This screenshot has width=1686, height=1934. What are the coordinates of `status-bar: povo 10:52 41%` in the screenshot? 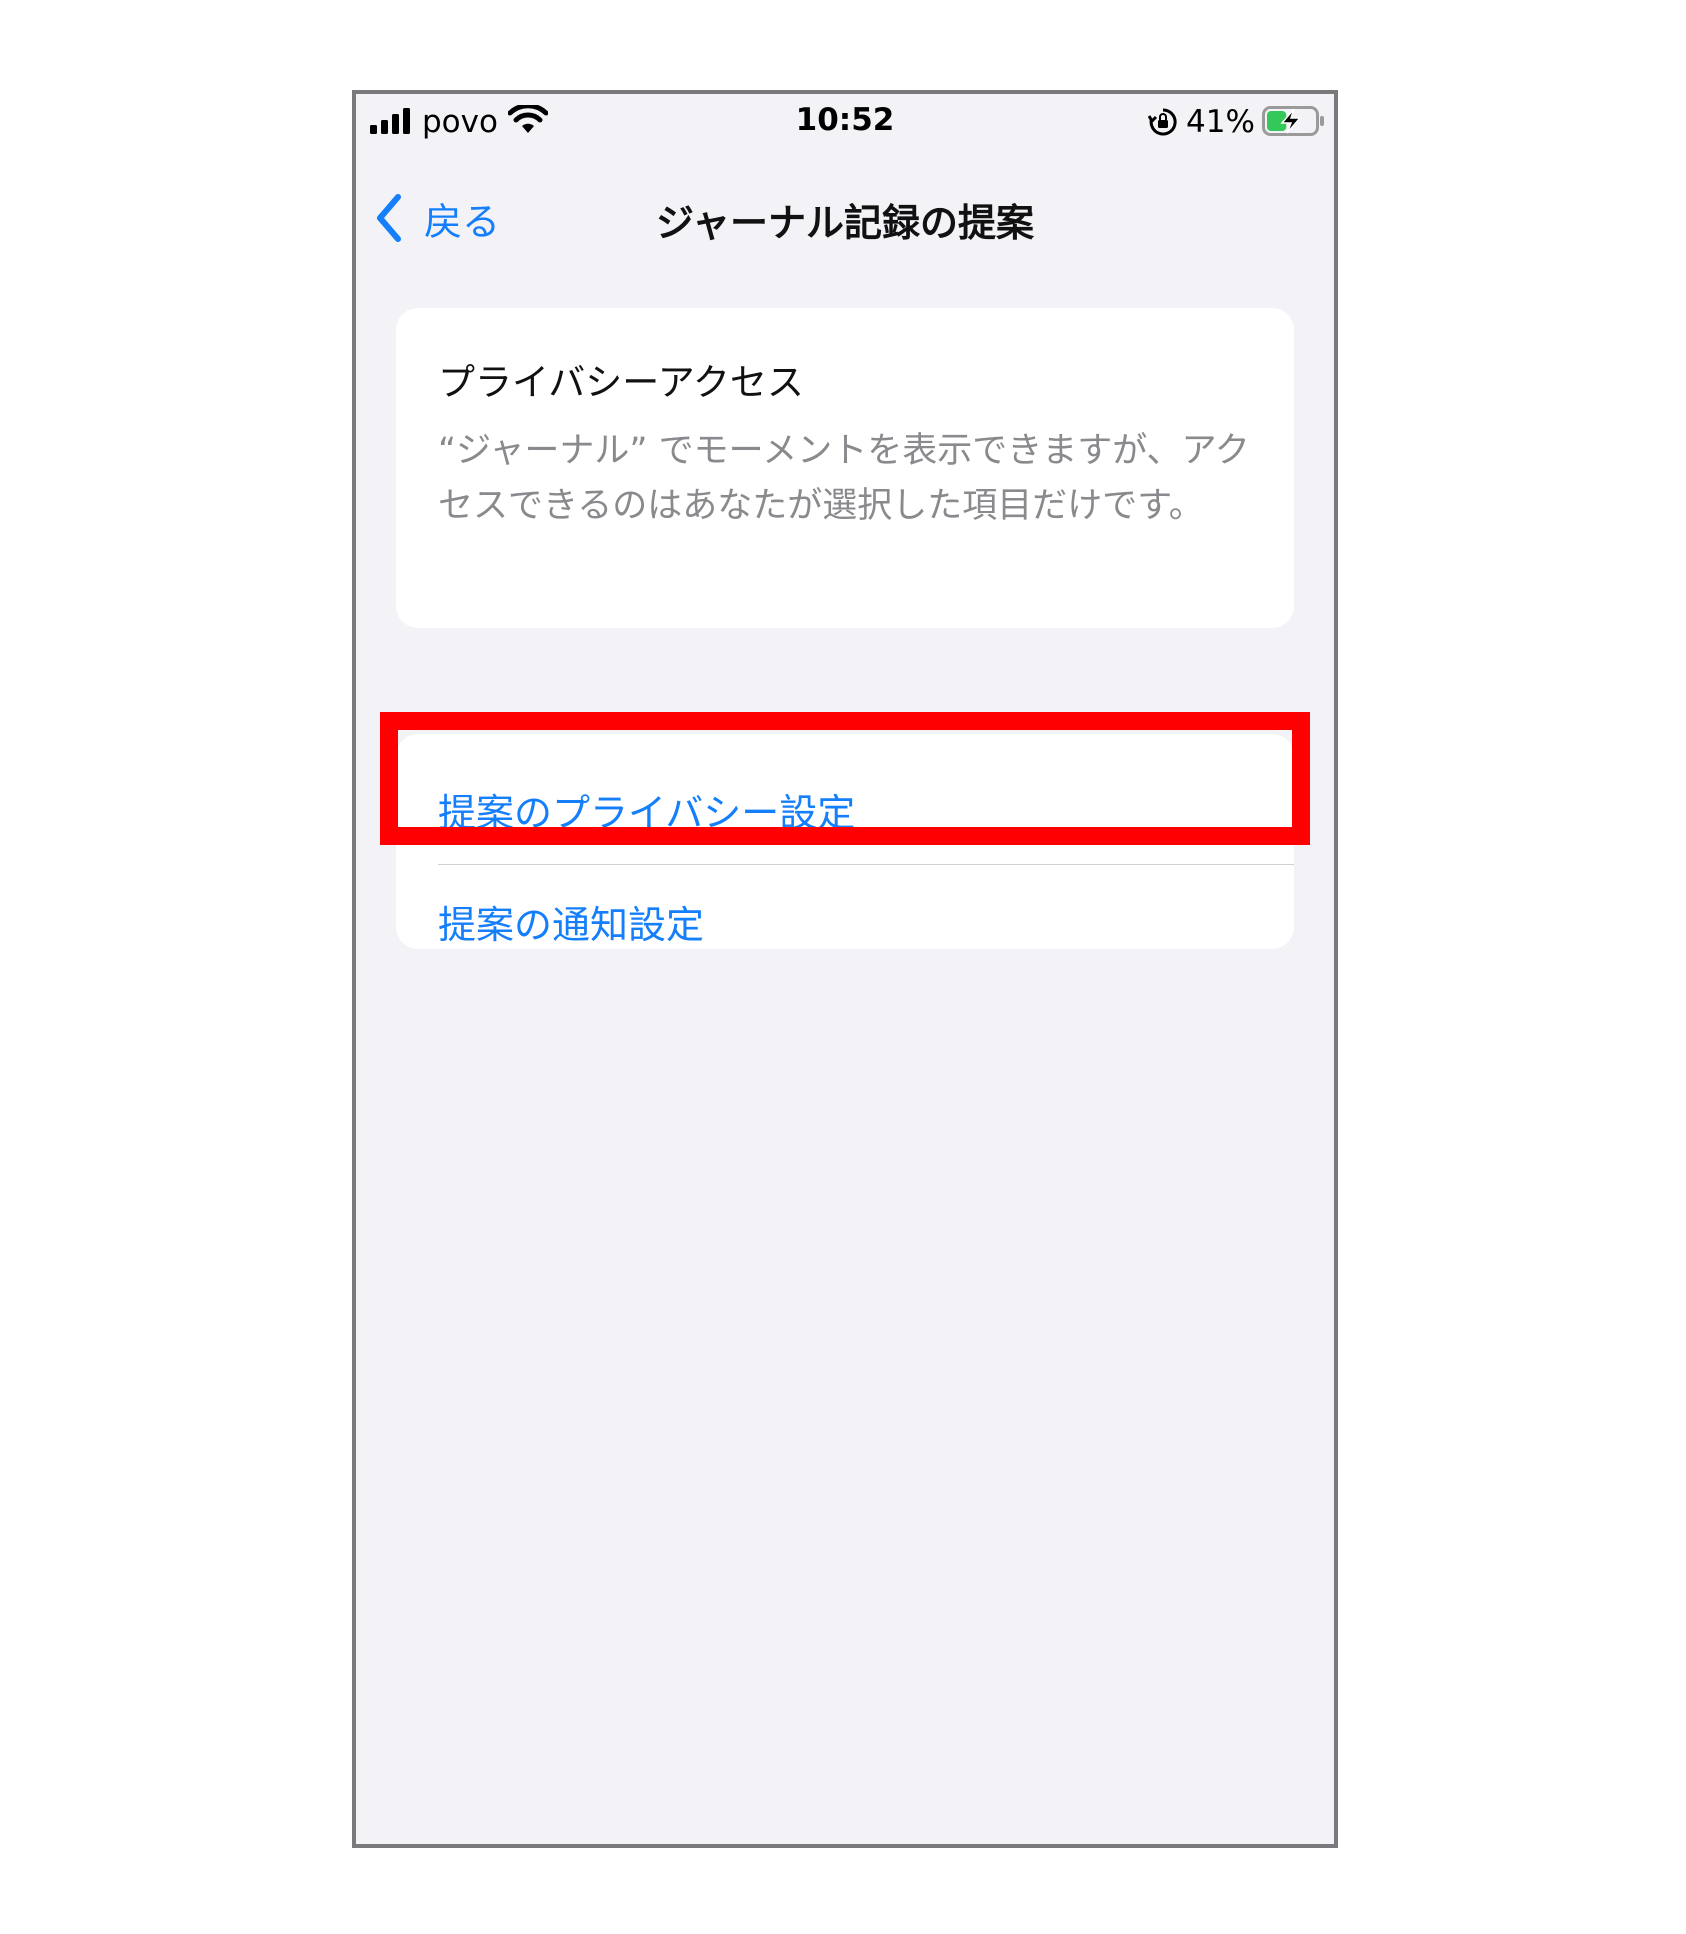 It's located at (845, 124).